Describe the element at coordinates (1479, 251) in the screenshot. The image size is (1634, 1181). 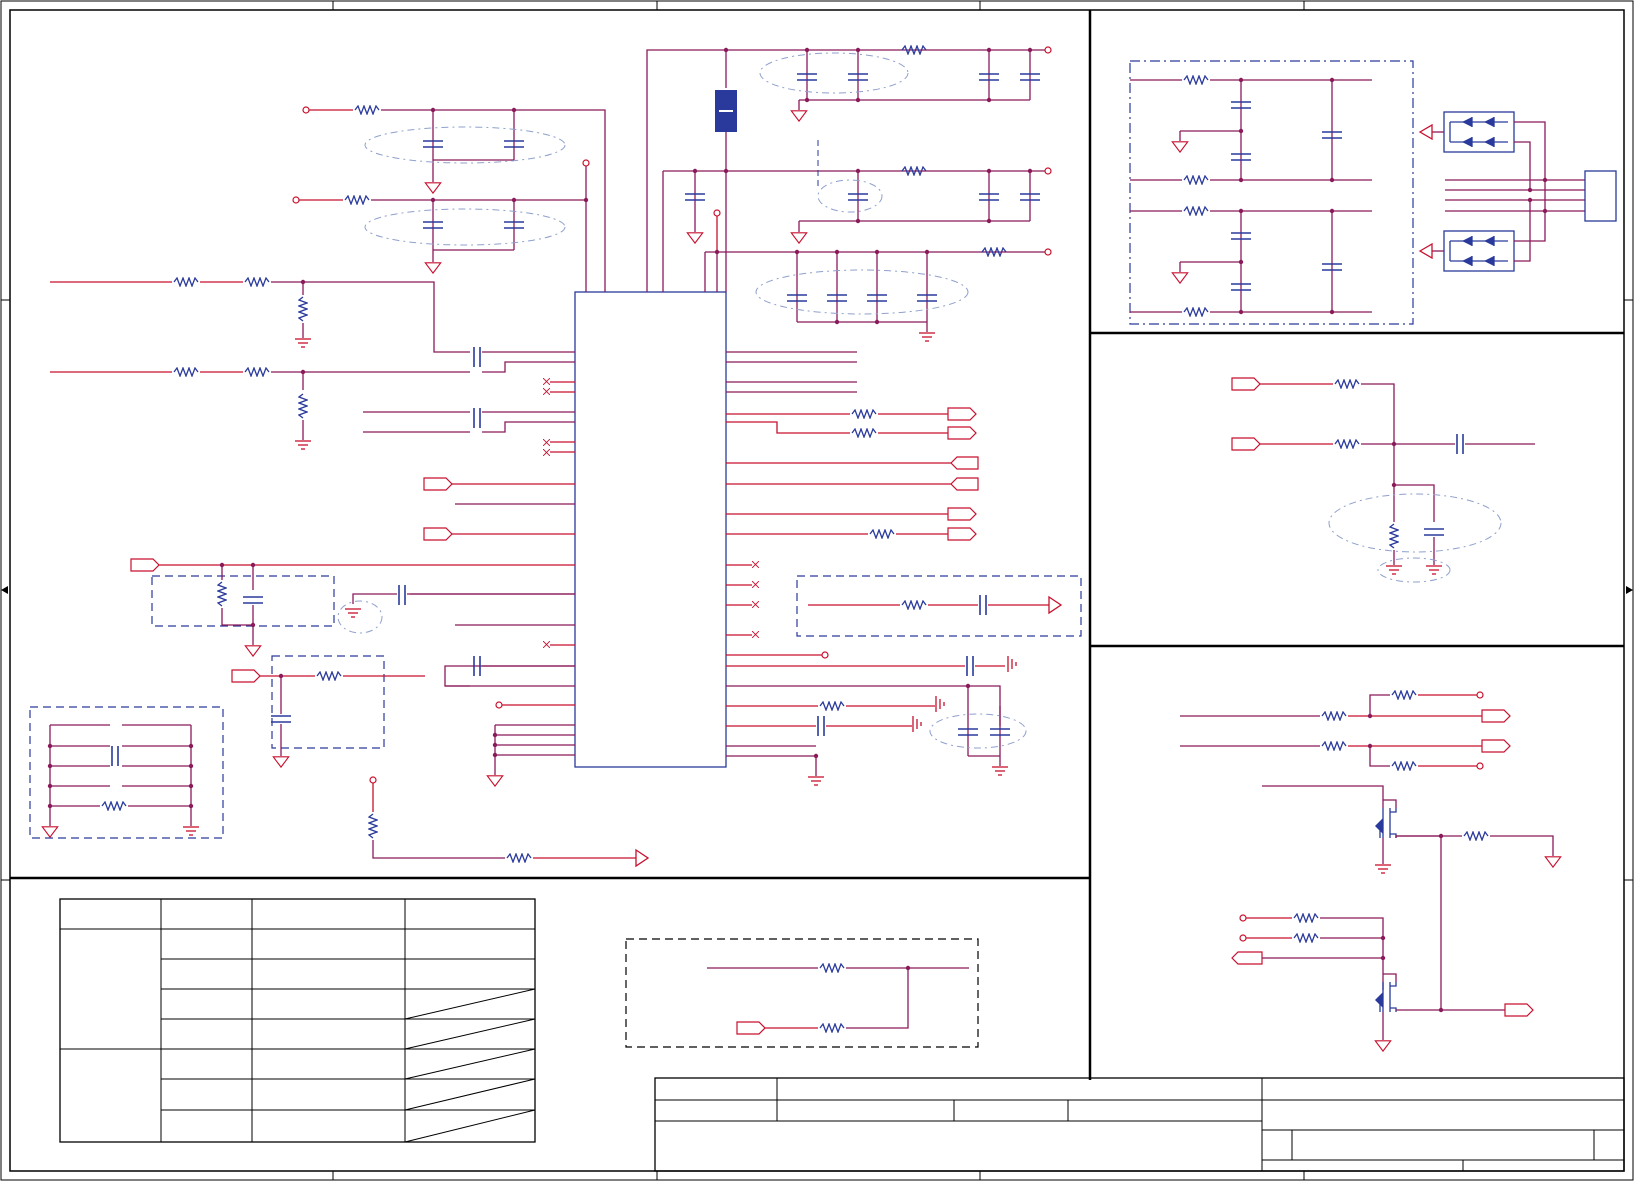
I see `tvs-diode-array-bottom` at that location.